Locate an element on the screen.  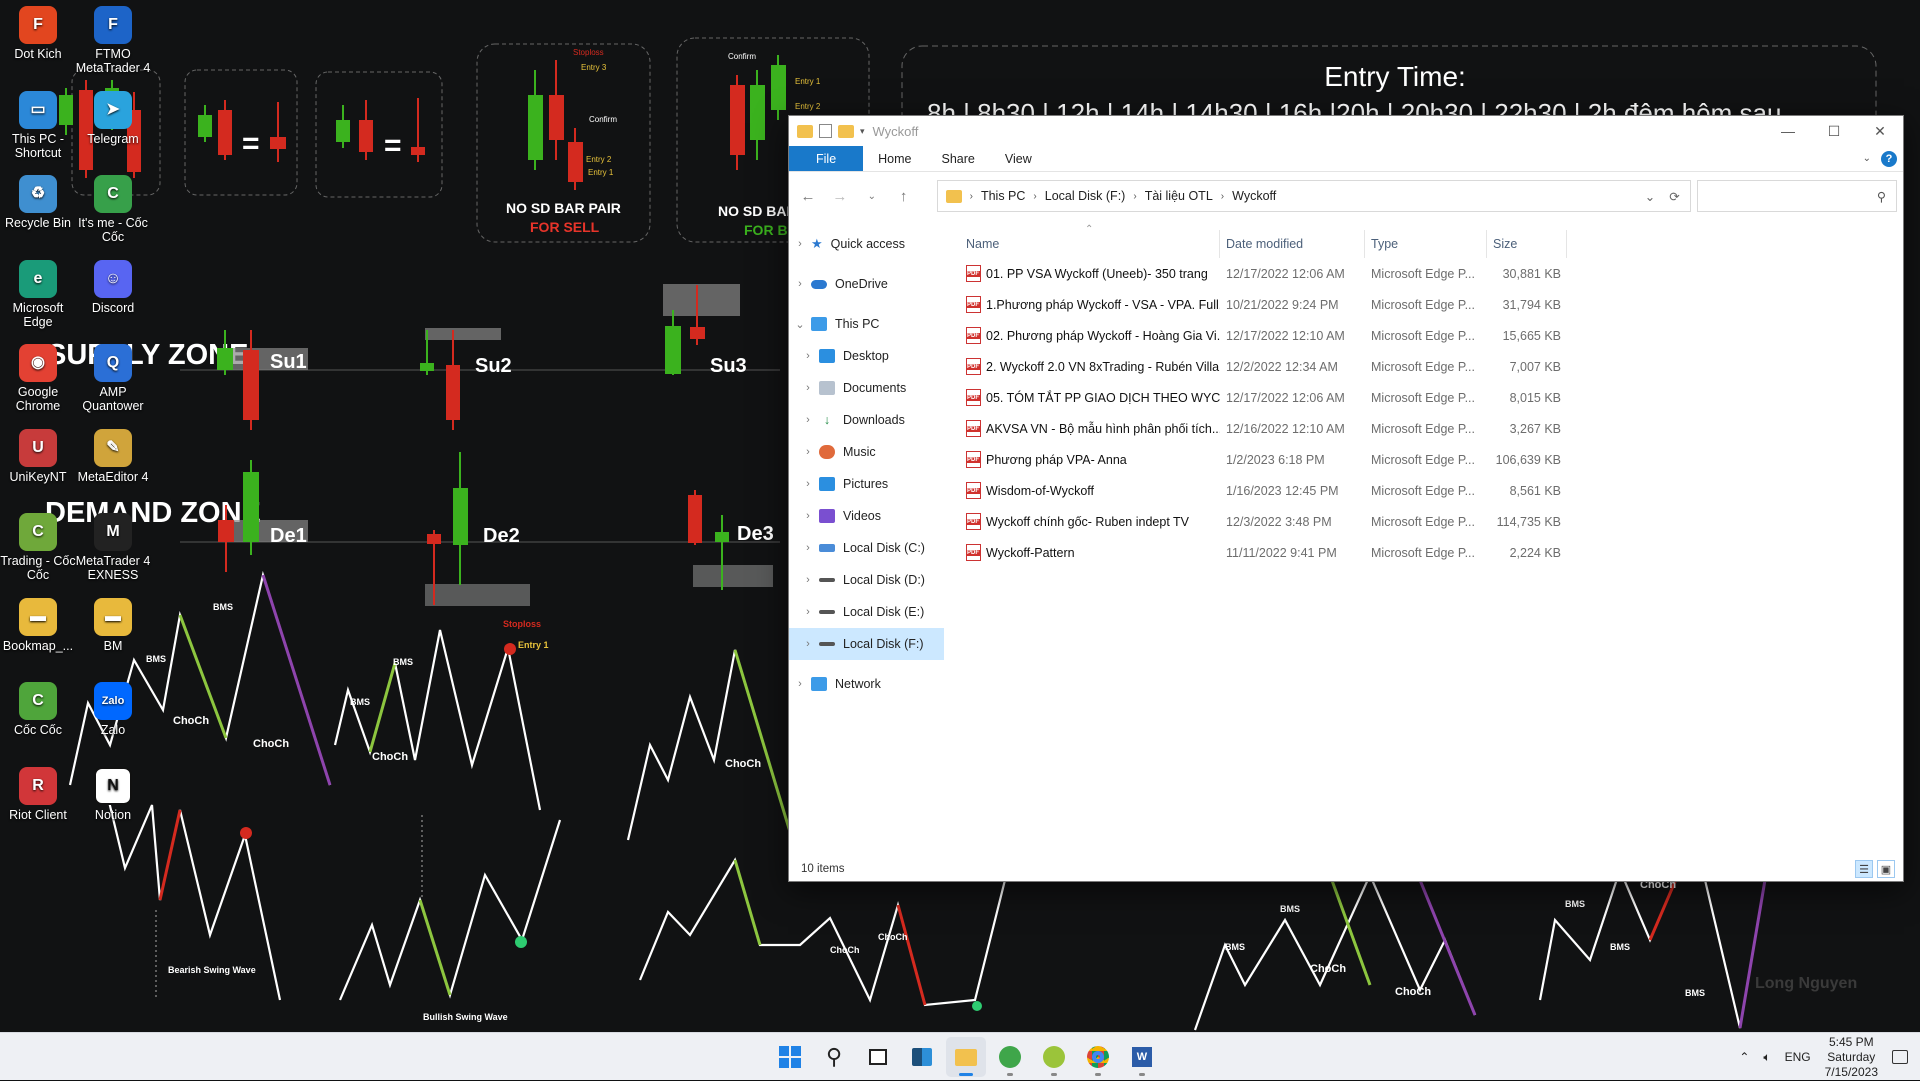
desktop-icon-google-chrome: ◉ Google Chrome is located at coordinates (39, 378).